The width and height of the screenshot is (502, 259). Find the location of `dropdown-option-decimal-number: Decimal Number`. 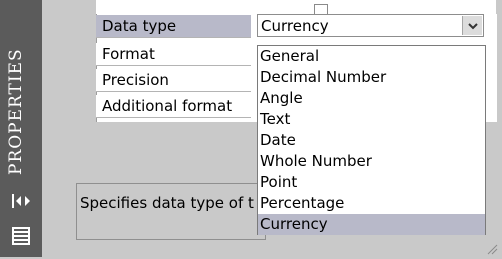

dropdown-option-decimal-number: Decimal Number is located at coordinates (371, 77).